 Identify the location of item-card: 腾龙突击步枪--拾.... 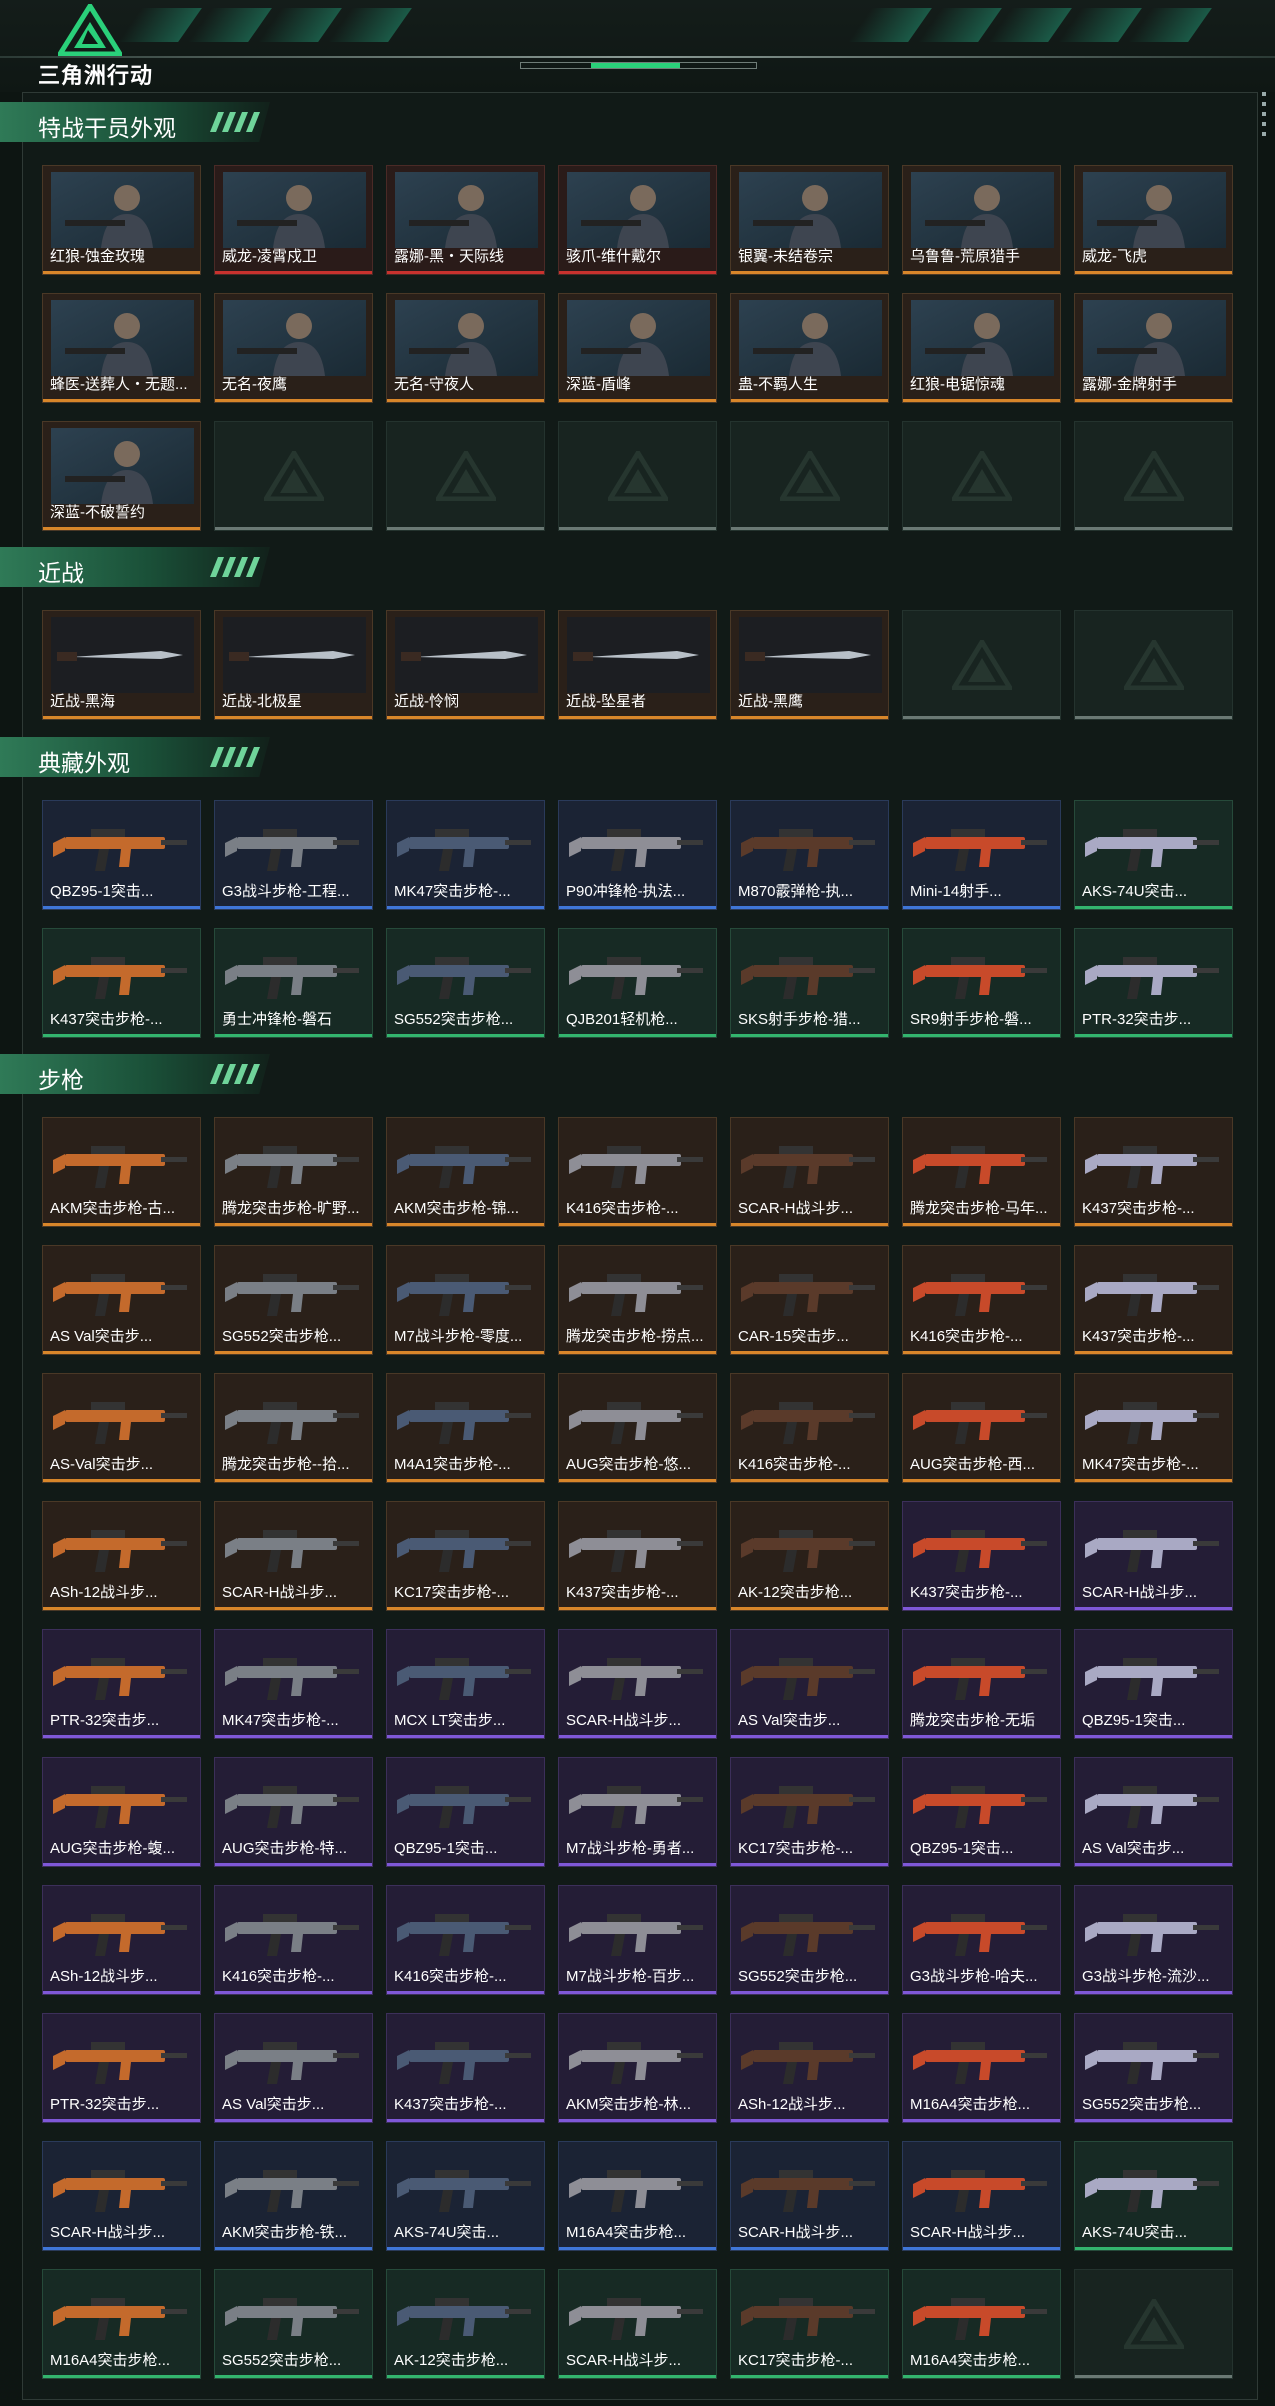
(293, 1428).